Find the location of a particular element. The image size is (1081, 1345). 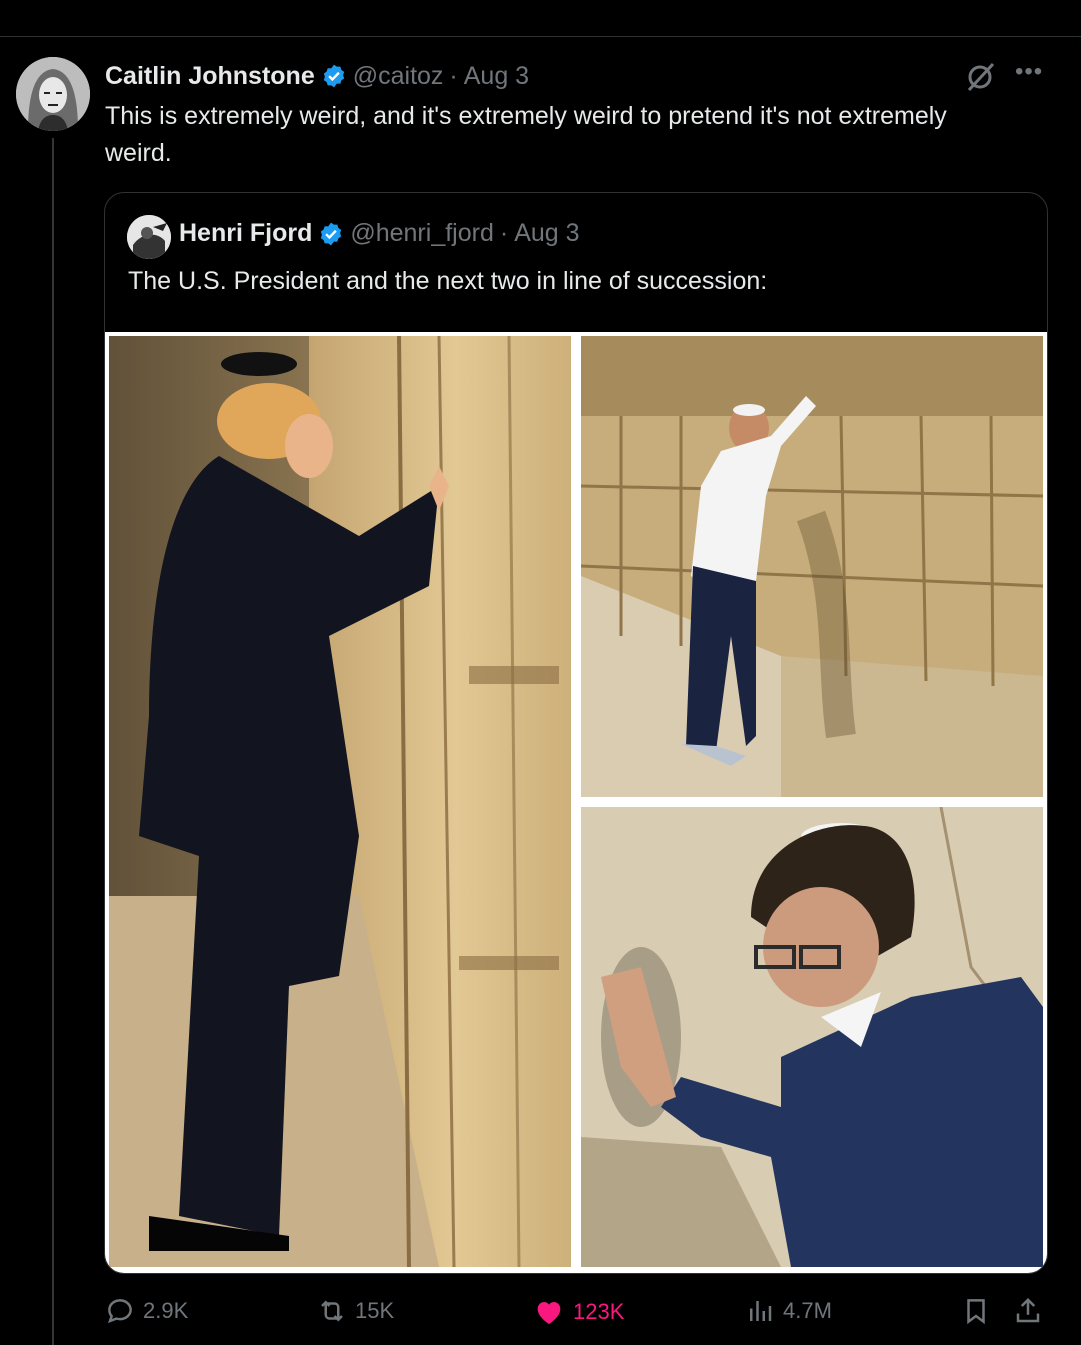

quoted-author-avatar is located at coordinates (149, 237).